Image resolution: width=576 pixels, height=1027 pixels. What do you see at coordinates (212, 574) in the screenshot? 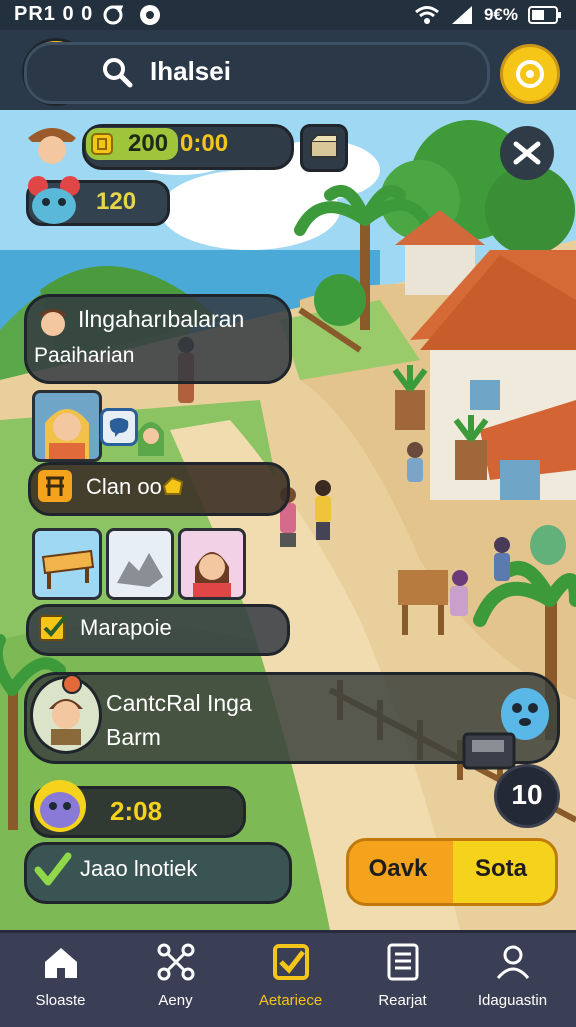
I see `woman-portrait-icon` at bounding box center [212, 574].